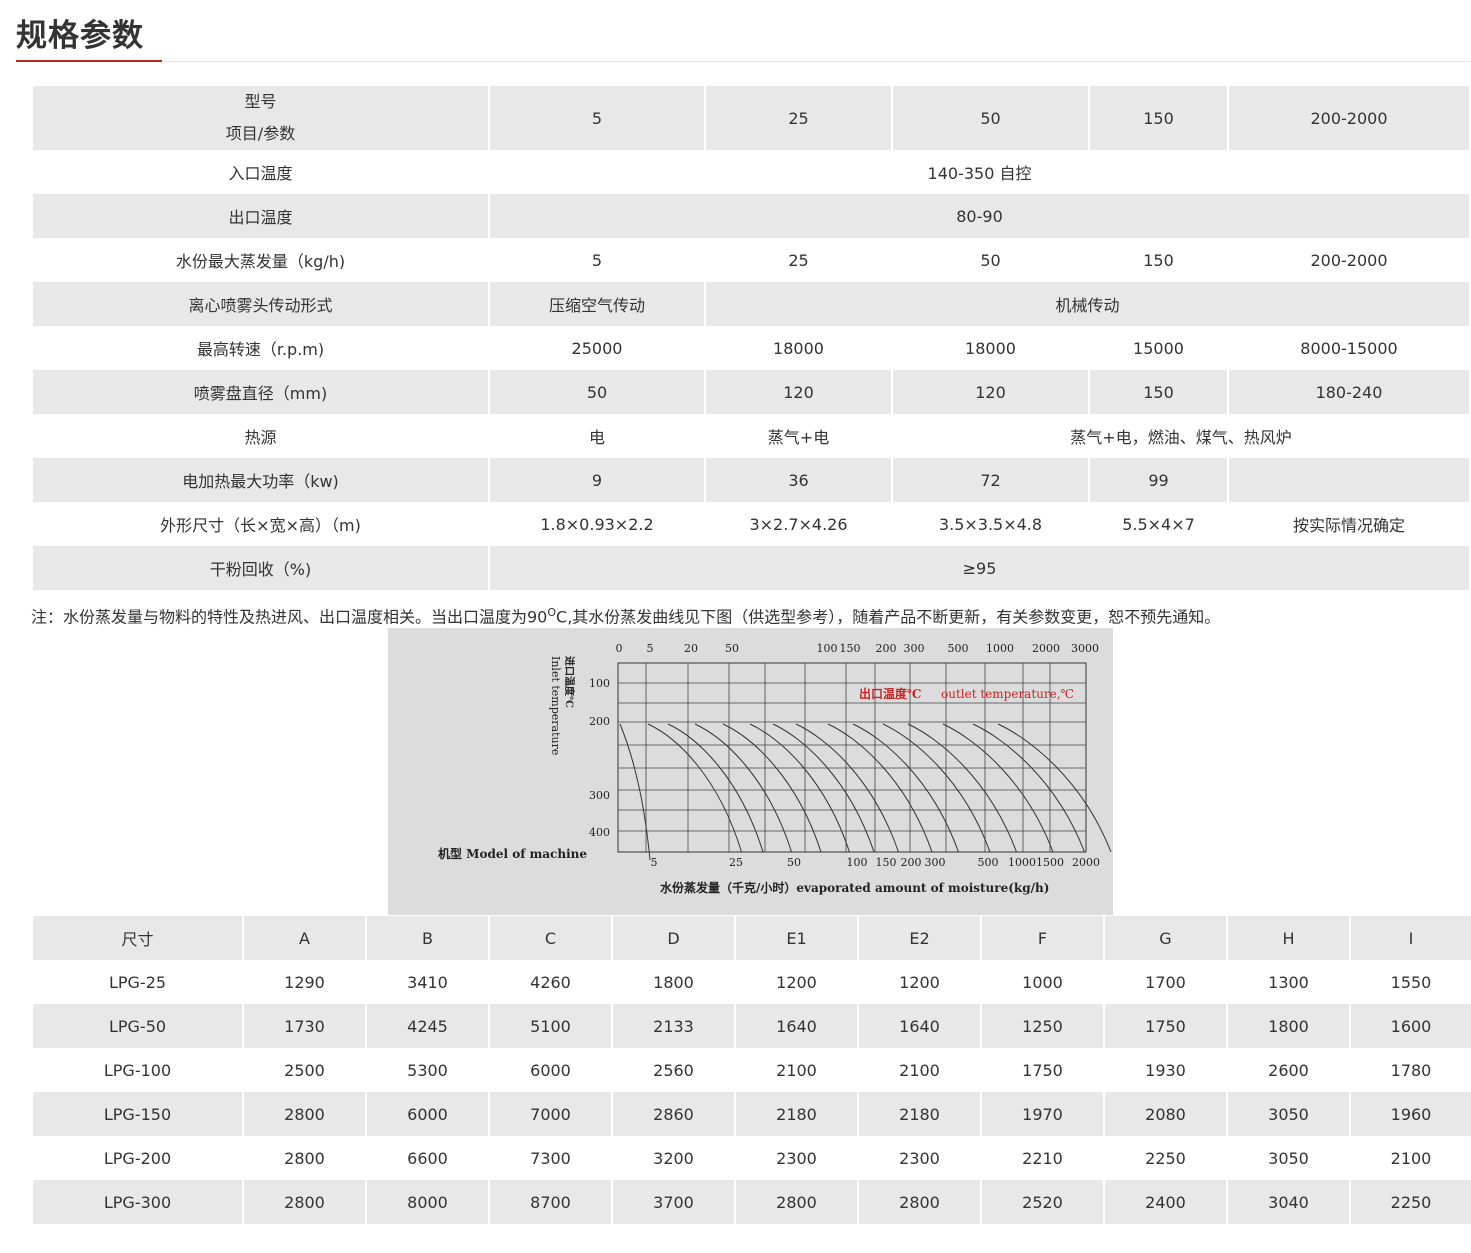 This screenshot has height=1253, width=1471. I want to click on dim-value-cell: 1960, so click(1411, 1114).